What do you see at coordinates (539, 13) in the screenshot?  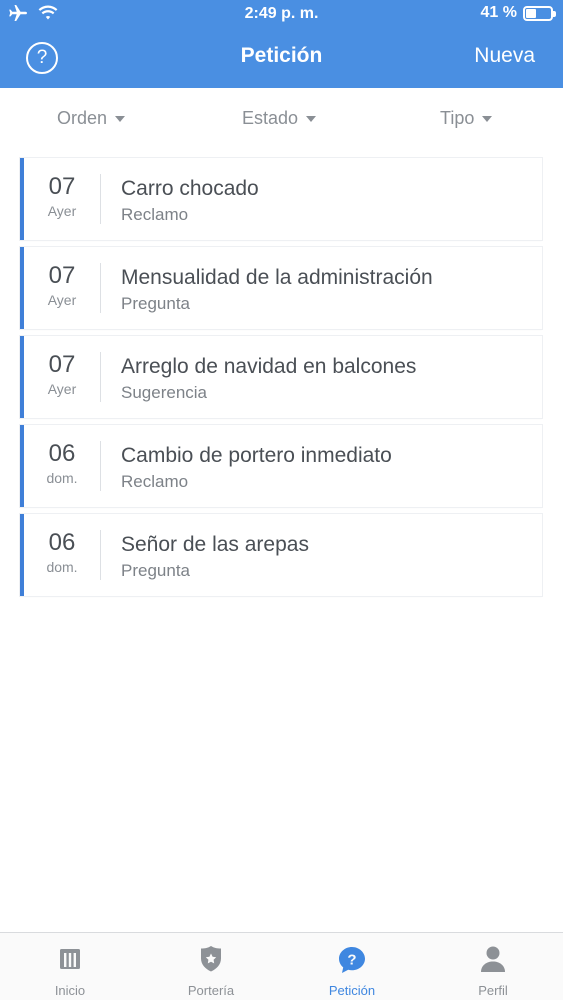 I see `battery-icon` at bounding box center [539, 13].